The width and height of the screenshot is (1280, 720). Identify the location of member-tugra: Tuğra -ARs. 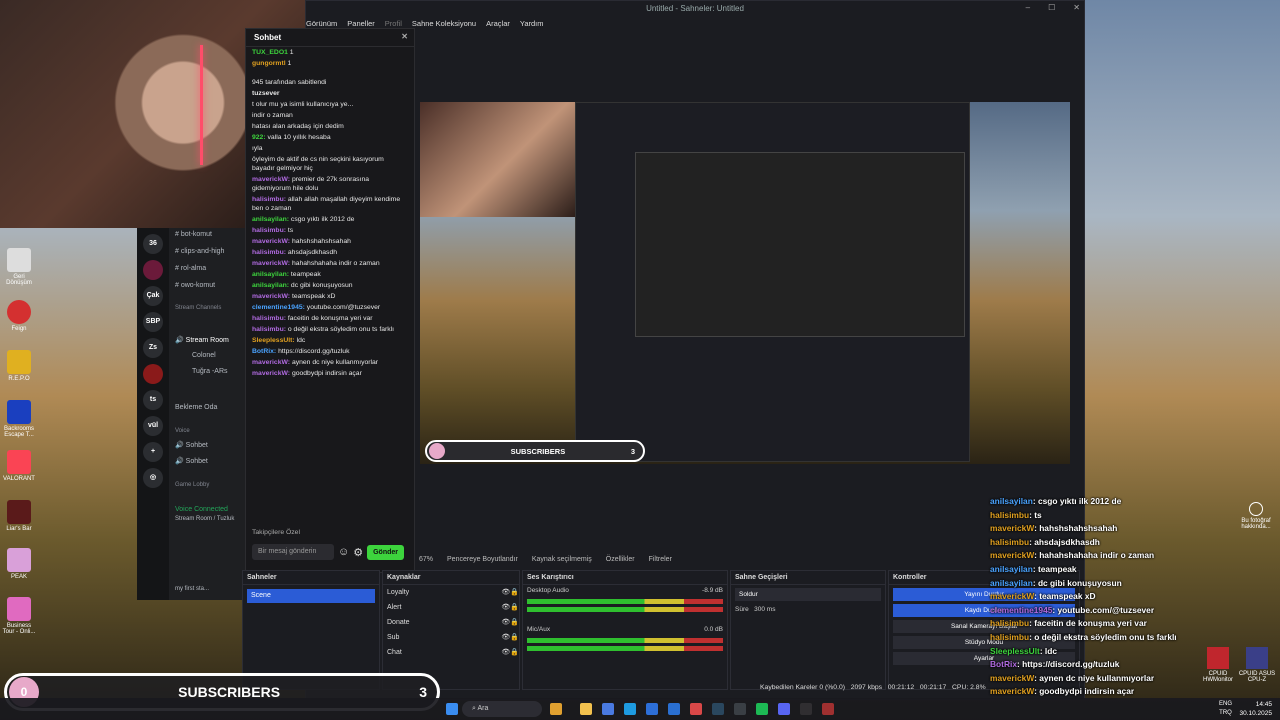
(210, 371).